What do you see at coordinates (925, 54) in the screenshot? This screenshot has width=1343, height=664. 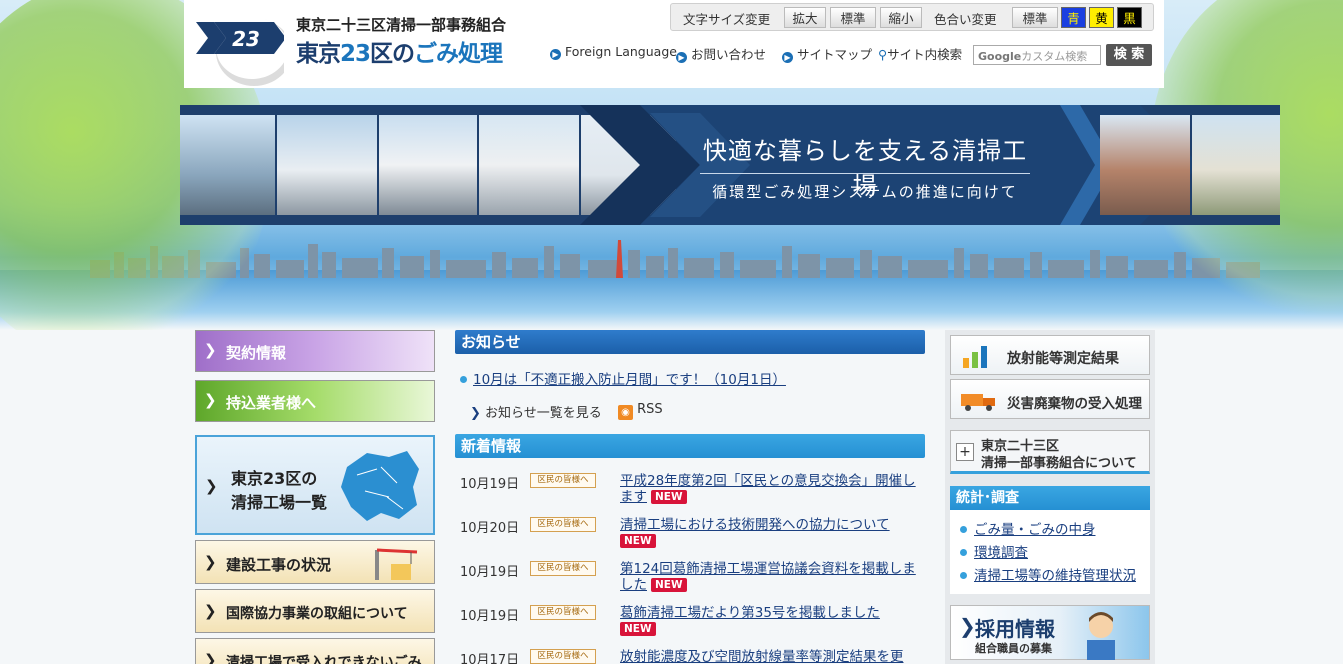 I see `site-search-label: サイト内検索` at bounding box center [925, 54].